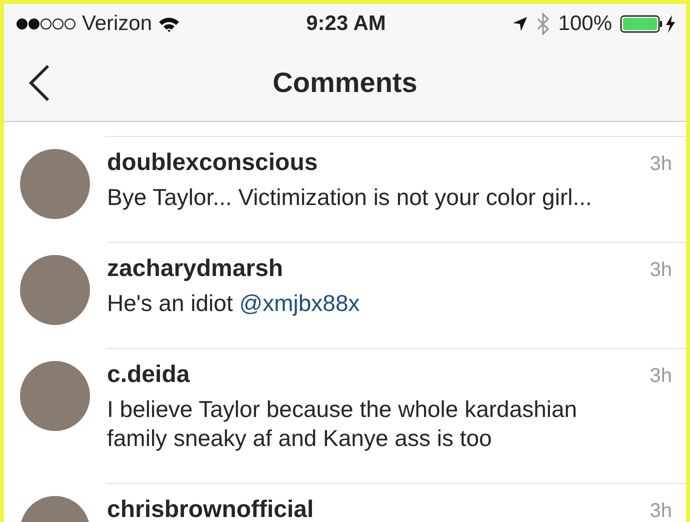 Image resolution: width=690 pixels, height=522 pixels. Describe the element at coordinates (543, 24) in the screenshot. I see `bluetooth-icon` at that location.